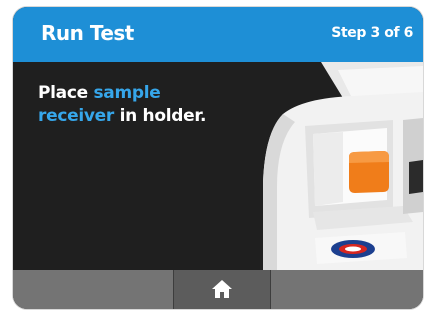 The width and height of the screenshot is (437, 318). What do you see at coordinates (160, 116) in the screenshot?
I see `instruction-part-2: in holder.` at bounding box center [160, 116].